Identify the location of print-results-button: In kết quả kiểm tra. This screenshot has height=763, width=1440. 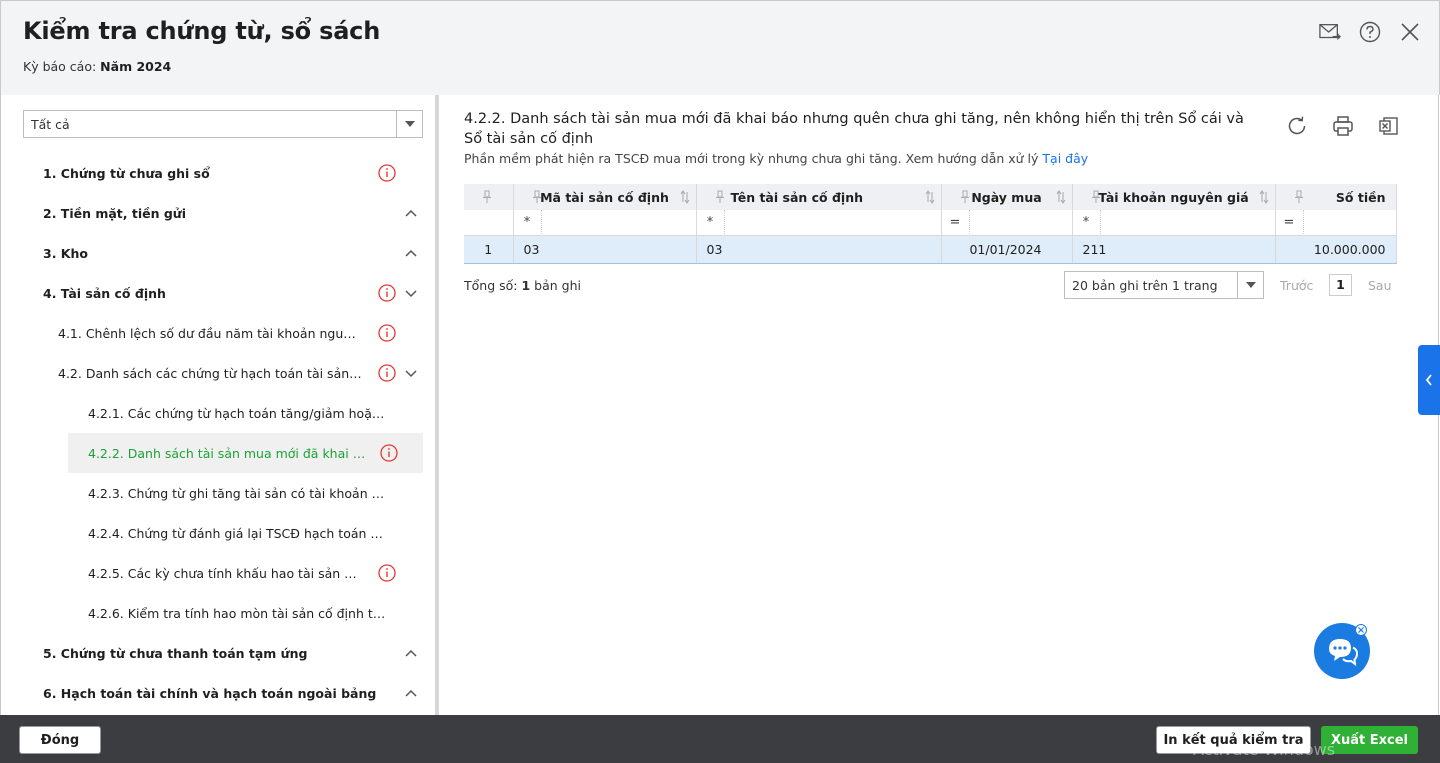
(1233, 740).